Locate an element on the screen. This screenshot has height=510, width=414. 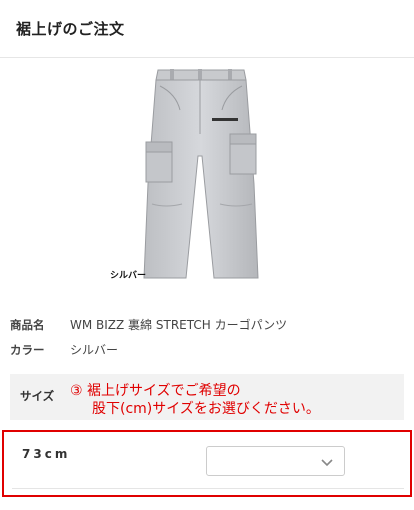
product-name-label: 商品名 is located at coordinates (27, 324).